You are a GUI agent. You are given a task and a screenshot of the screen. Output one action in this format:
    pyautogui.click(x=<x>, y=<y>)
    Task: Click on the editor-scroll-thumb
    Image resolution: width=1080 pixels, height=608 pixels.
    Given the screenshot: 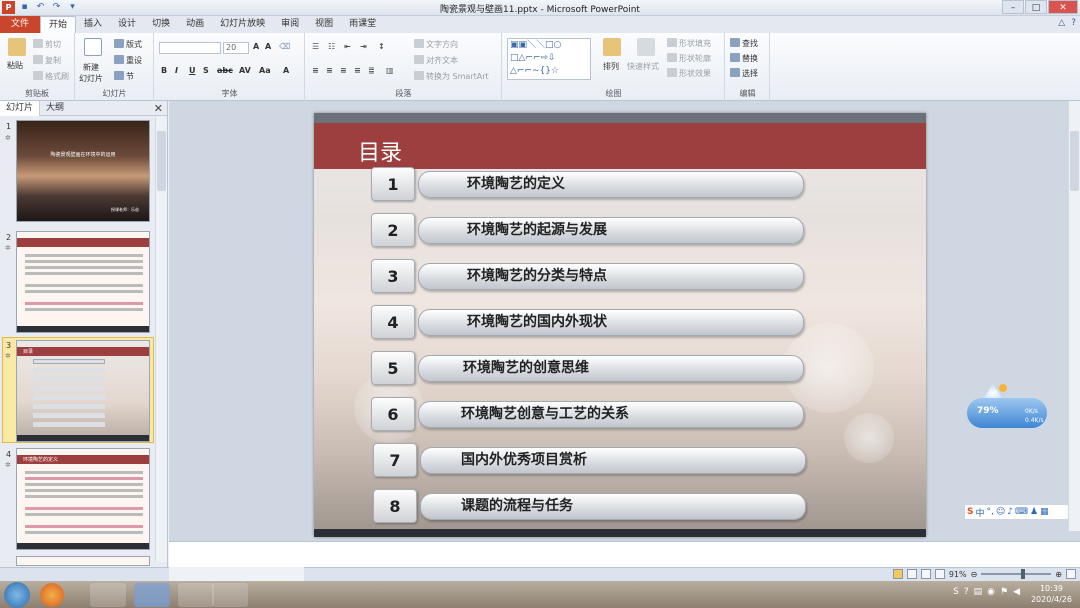 What is the action you would take?
    pyautogui.click(x=1074, y=161)
    